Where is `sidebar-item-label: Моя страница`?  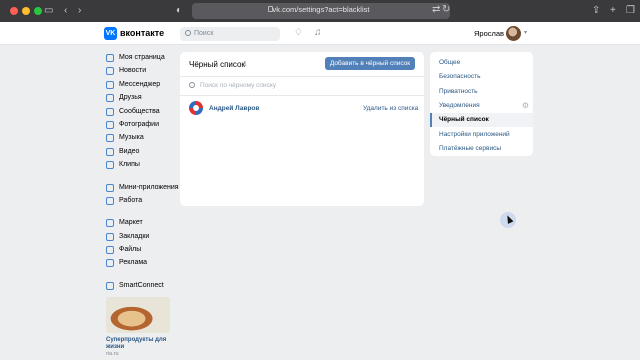
sidebar-item-label: Моя страница is located at coordinates (142, 57).